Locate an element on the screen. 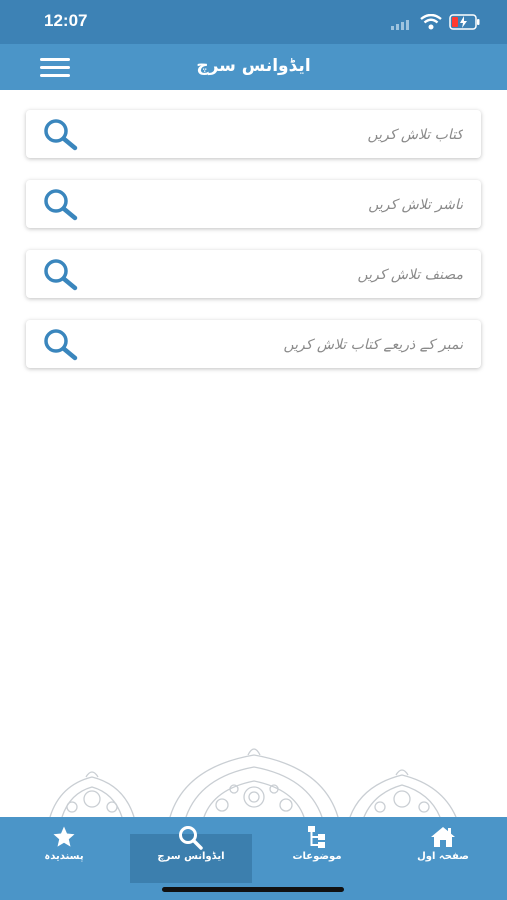 The height and width of the screenshot is (900, 507). nav-bar: ایڈوانس سرچ is located at coordinates (253, 67).